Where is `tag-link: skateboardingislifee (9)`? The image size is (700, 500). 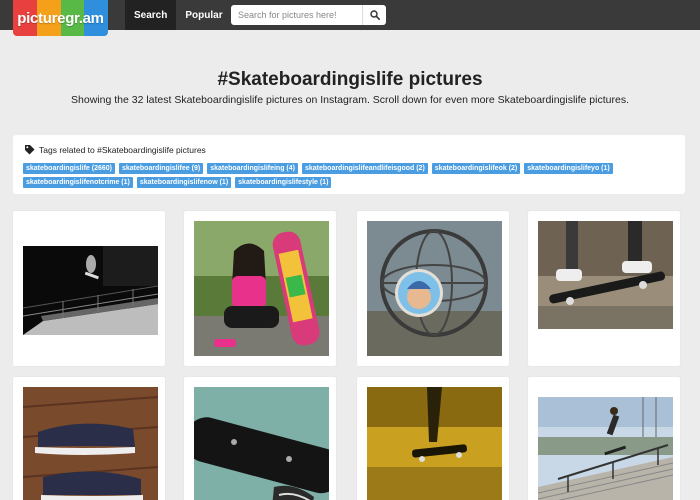
tag-link: skateboardingislifee (9) is located at coordinates (161, 168).